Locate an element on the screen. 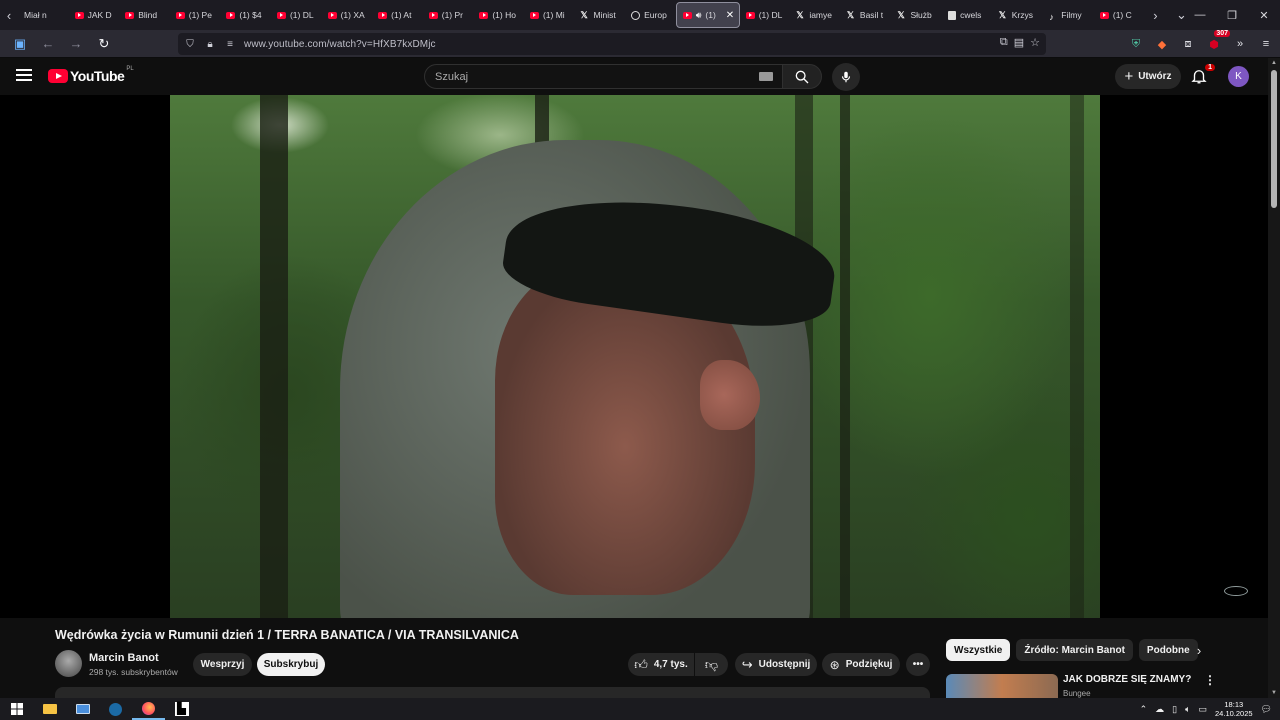  overflow-chevron-icon: » is located at coordinates (1240, 44).